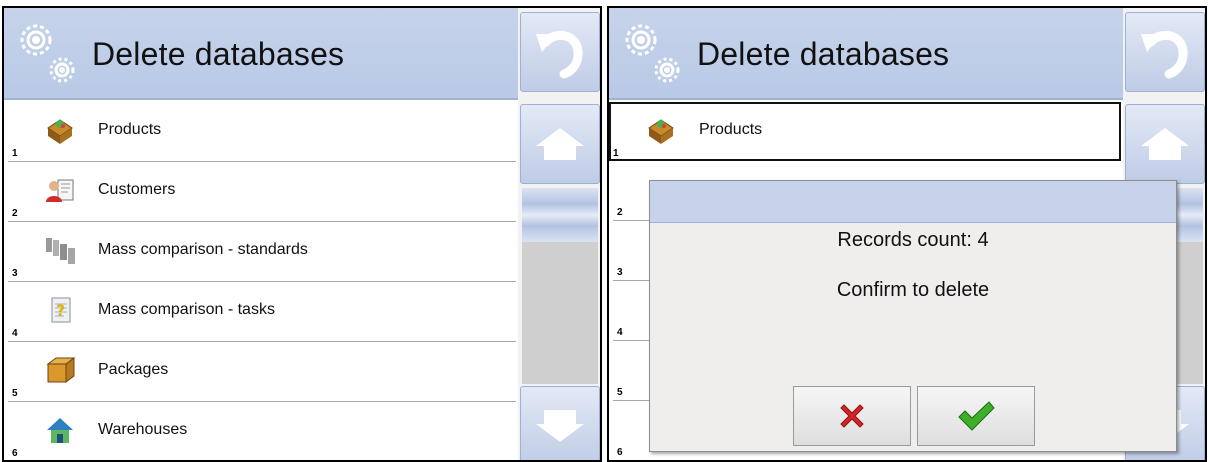 This screenshot has height=462, width=1208. What do you see at coordinates (60, 430) in the screenshot?
I see `warehouse-icon` at bounding box center [60, 430].